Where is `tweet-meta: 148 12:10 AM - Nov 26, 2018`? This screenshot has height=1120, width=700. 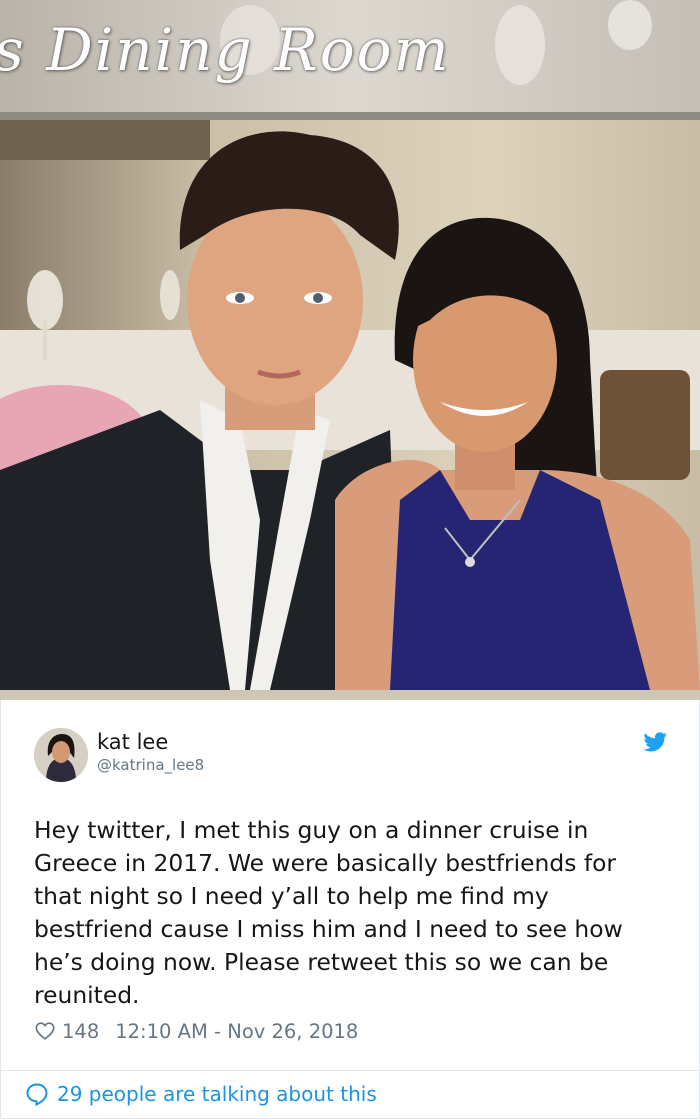
tweet-meta: 148 12:10 AM - Nov 26, 2018 is located at coordinates (196, 1031).